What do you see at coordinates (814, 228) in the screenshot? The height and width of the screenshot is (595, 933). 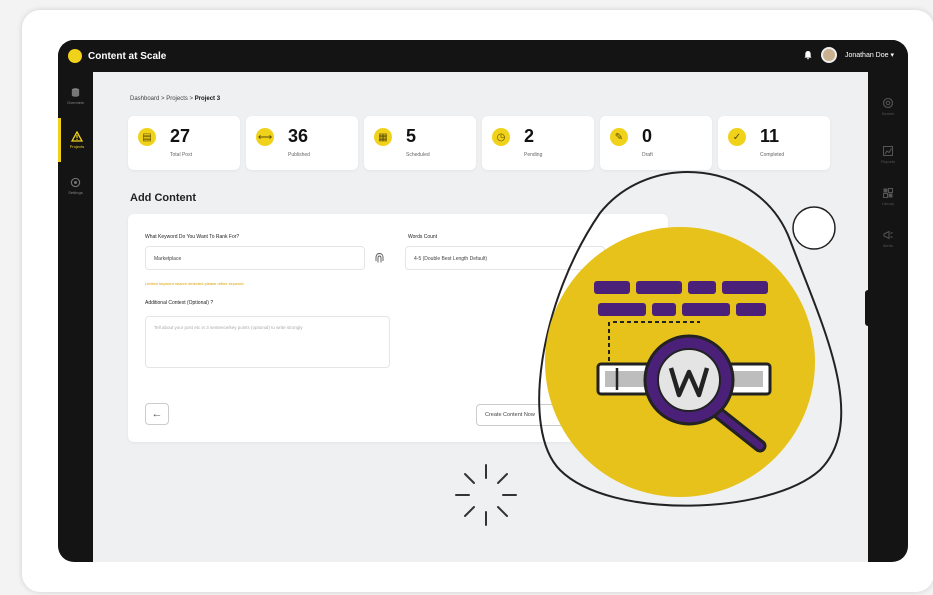 I see `circle-outline-icon` at bounding box center [814, 228].